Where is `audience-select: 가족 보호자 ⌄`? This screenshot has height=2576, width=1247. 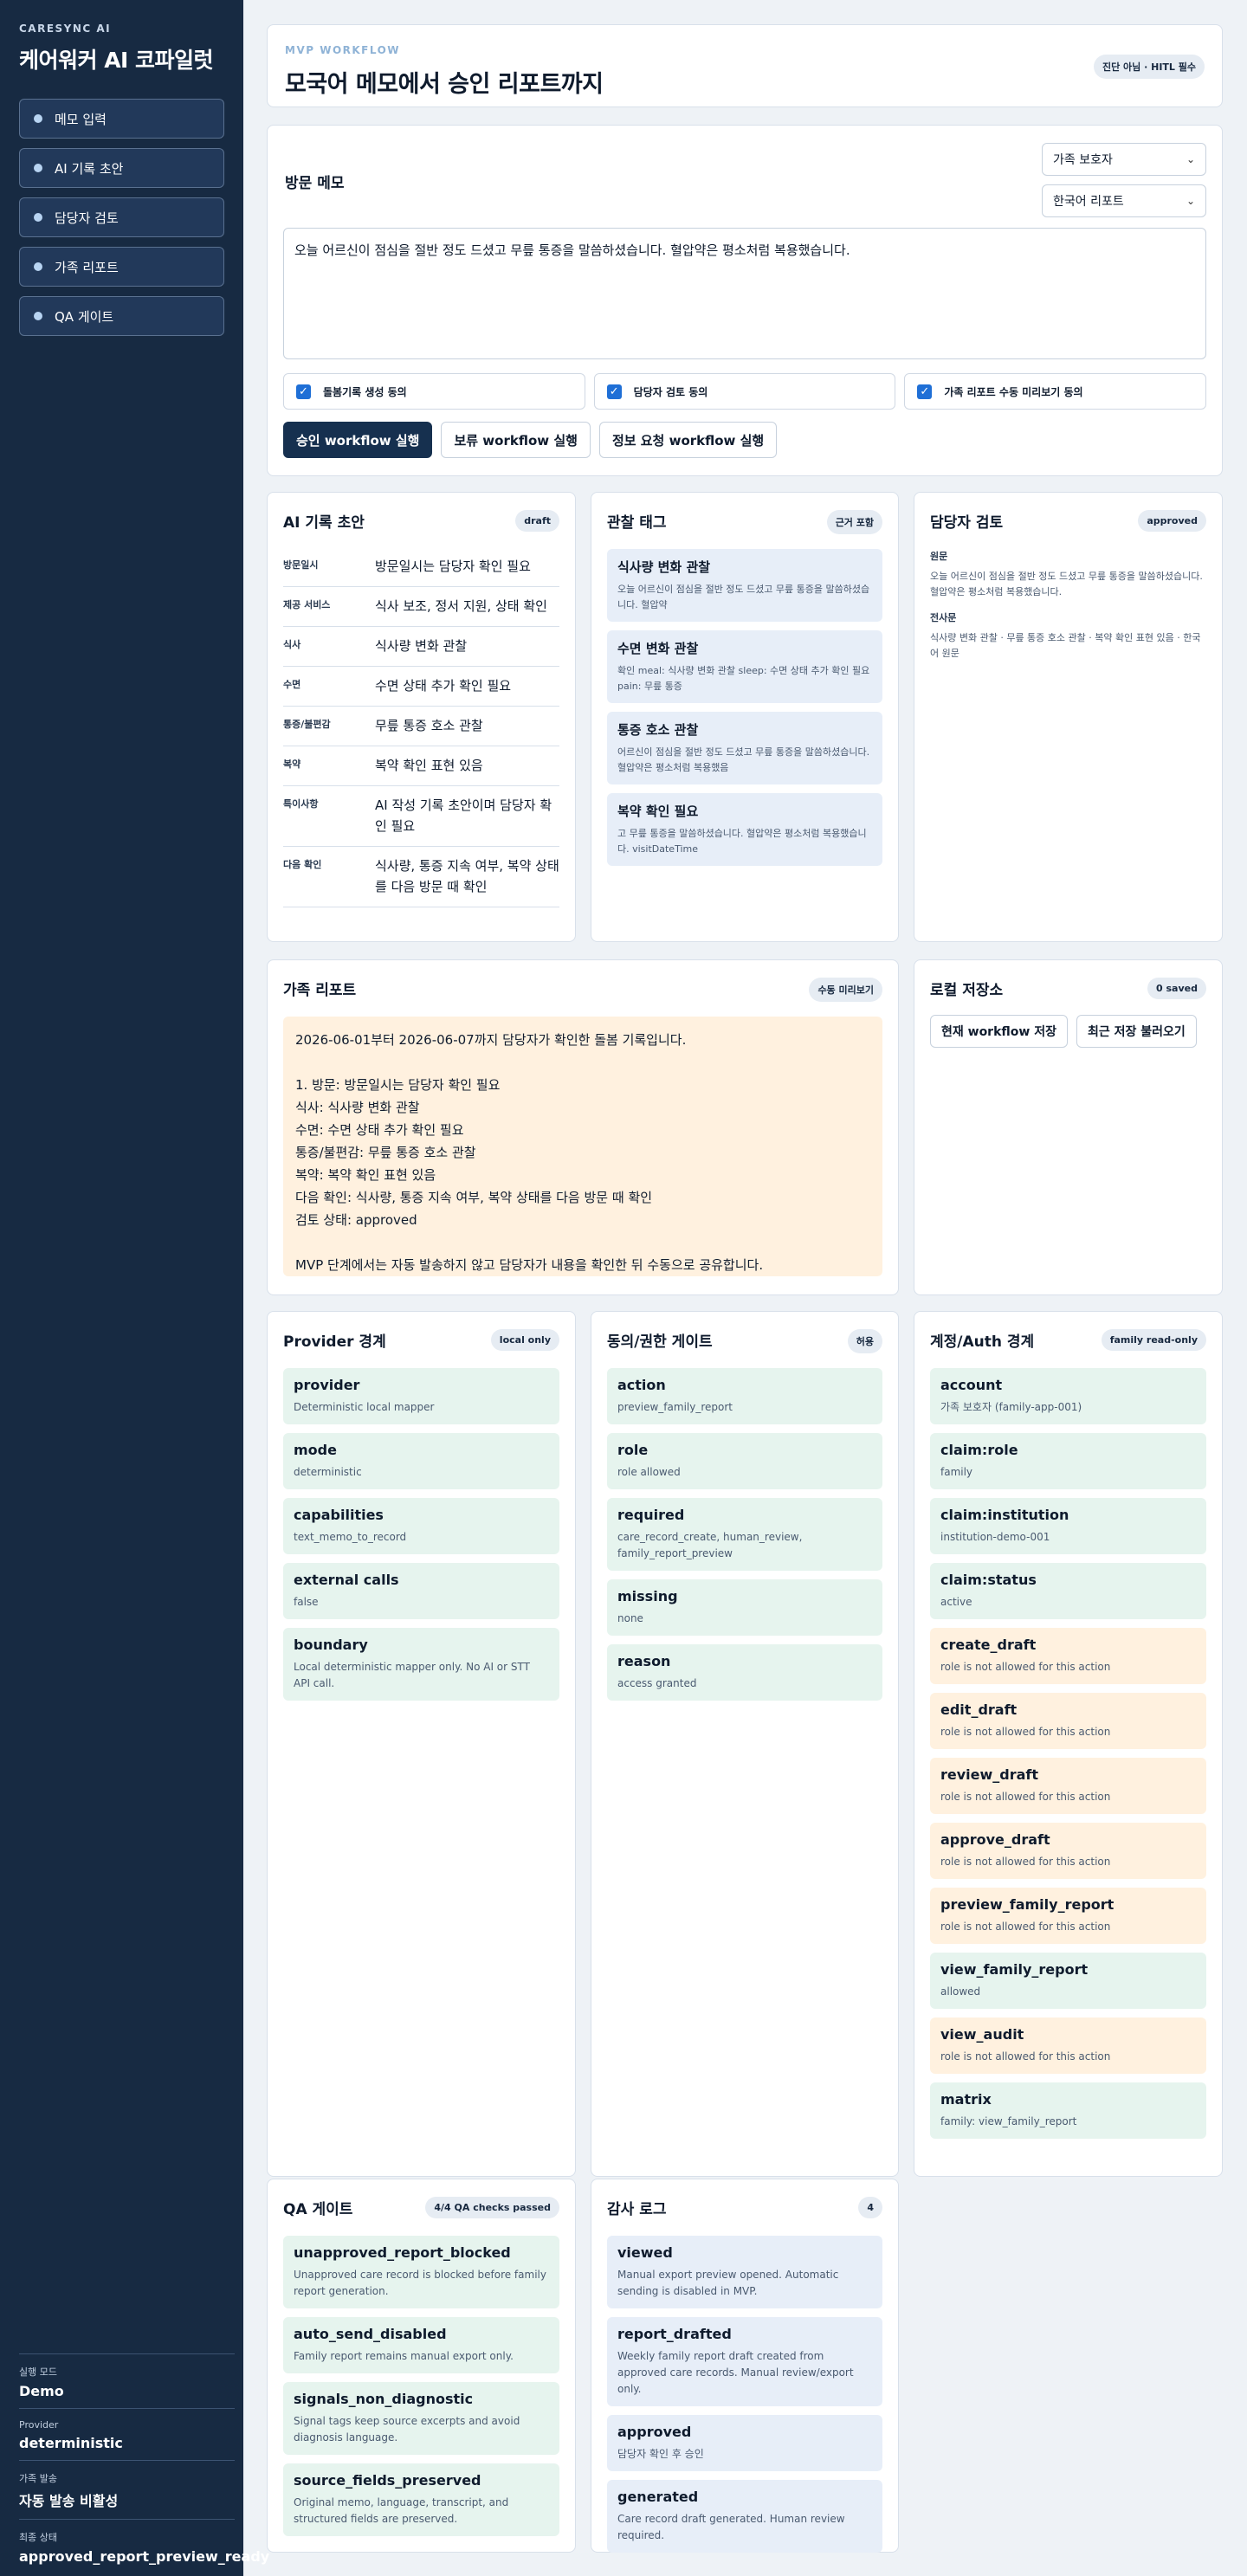
audience-select: 가족 보호자 ⌄ is located at coordinates (1124, 159).